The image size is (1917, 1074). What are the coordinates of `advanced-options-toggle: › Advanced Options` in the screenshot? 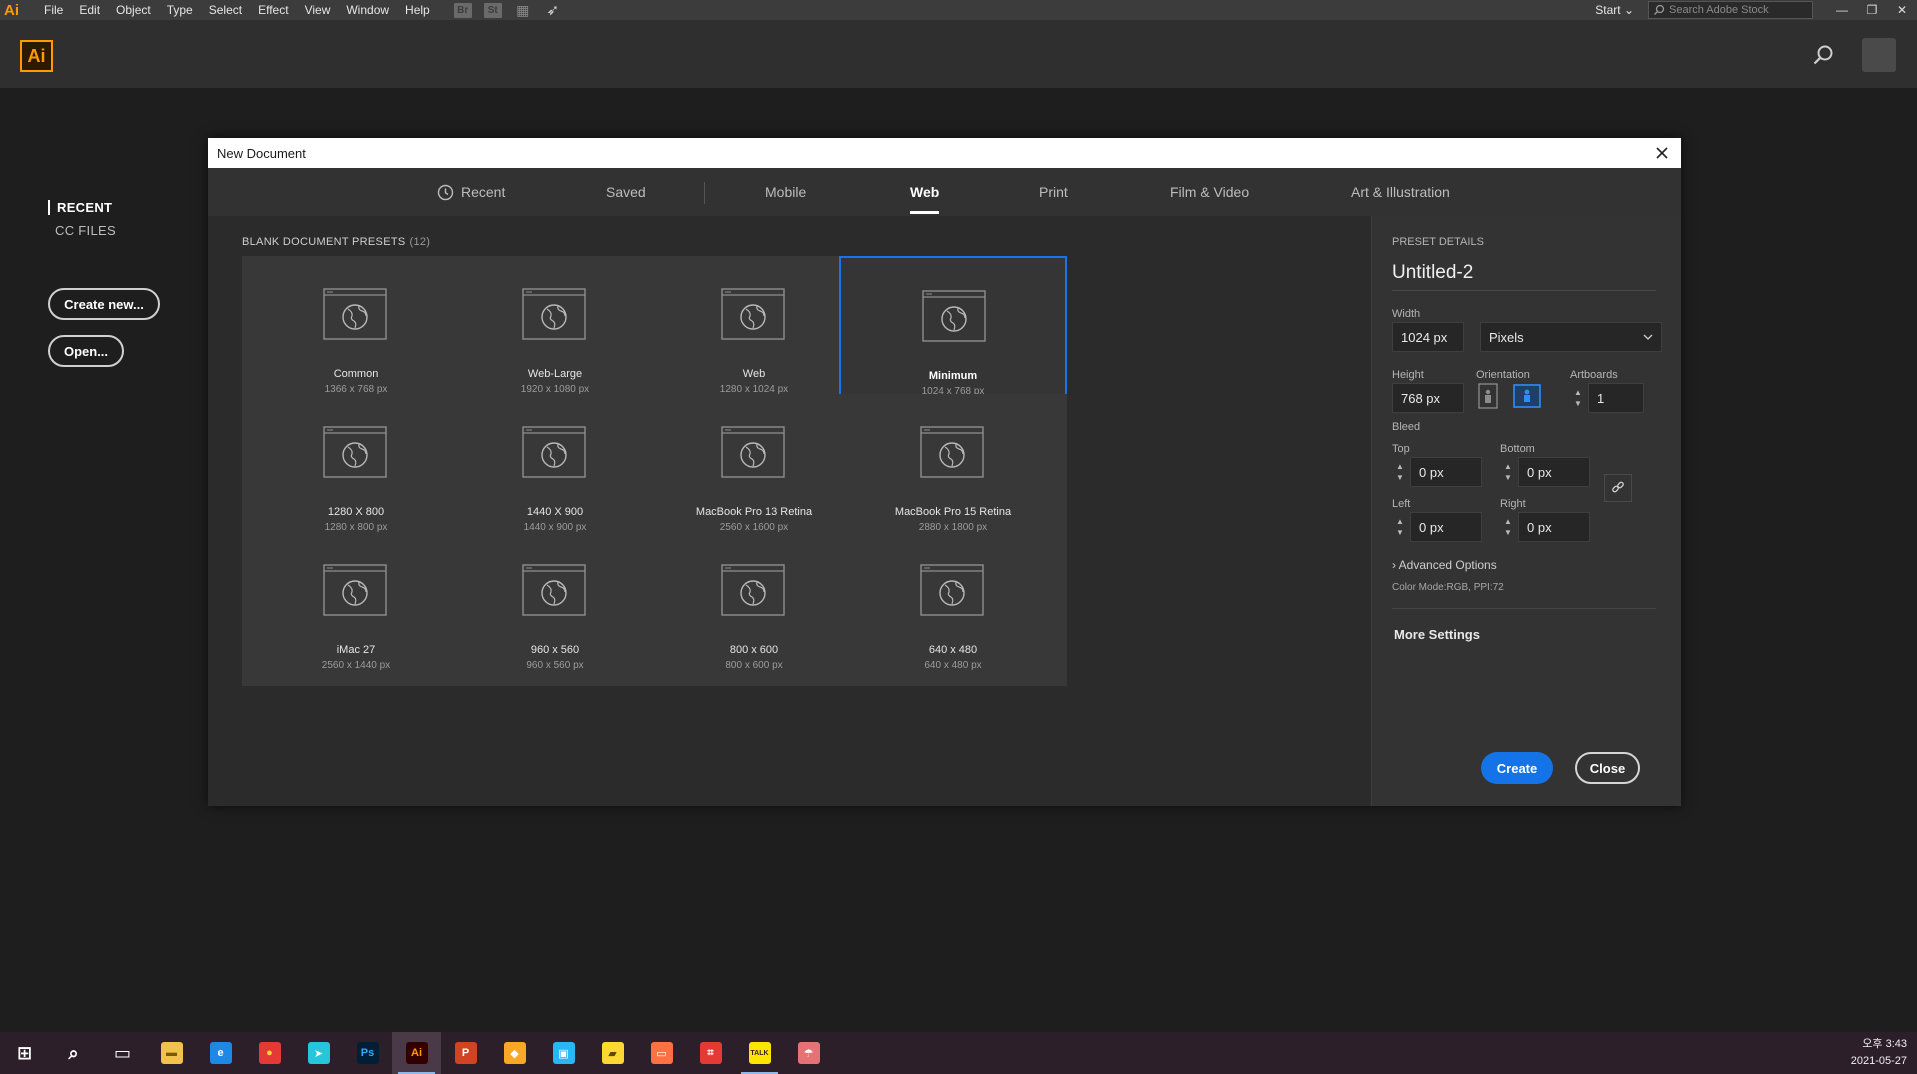 It's located at (1444, 565).